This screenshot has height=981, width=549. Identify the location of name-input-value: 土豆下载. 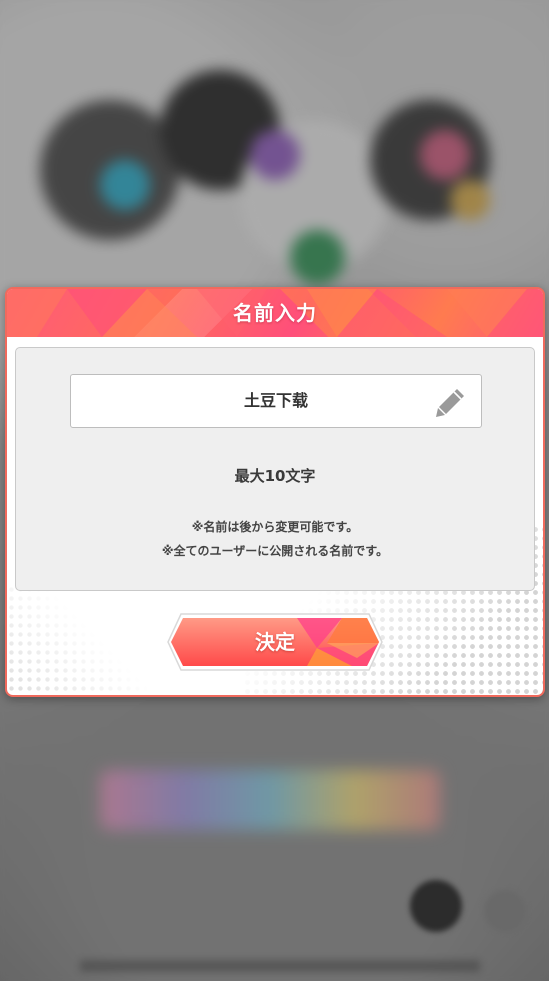
(275, 400).